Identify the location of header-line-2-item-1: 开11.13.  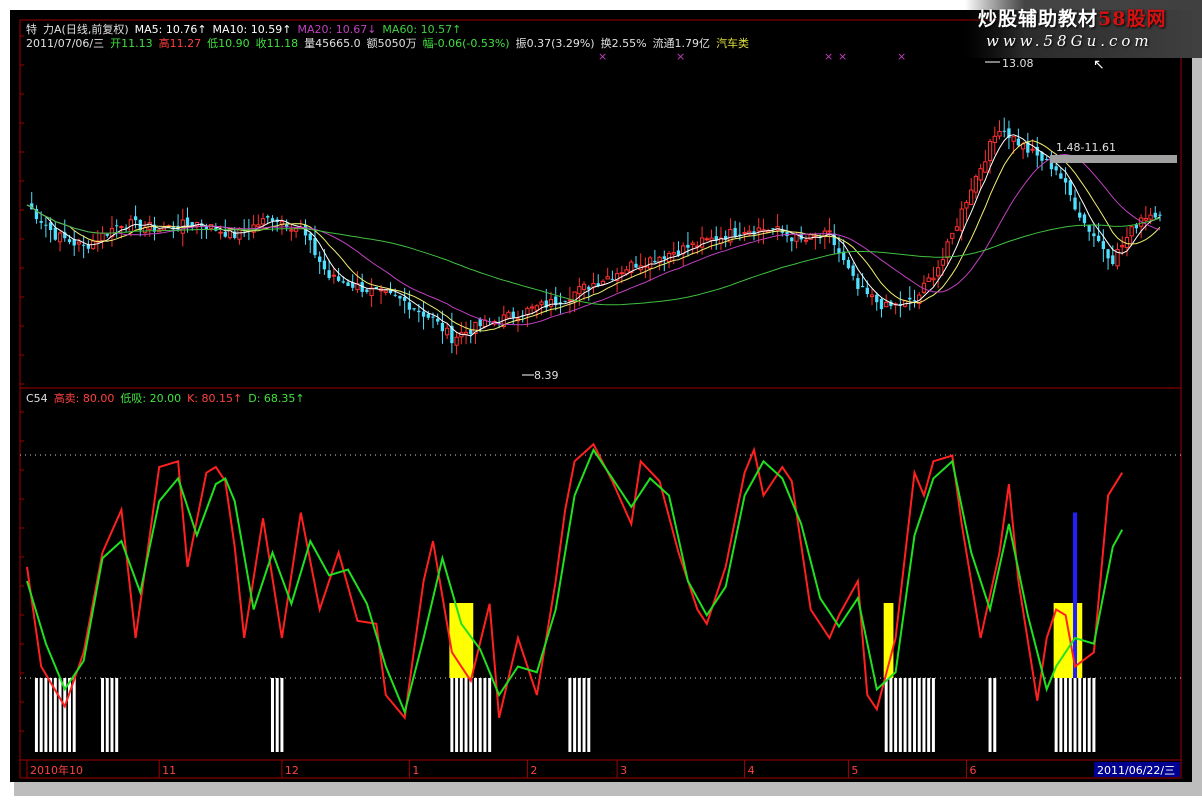
(131, 43).